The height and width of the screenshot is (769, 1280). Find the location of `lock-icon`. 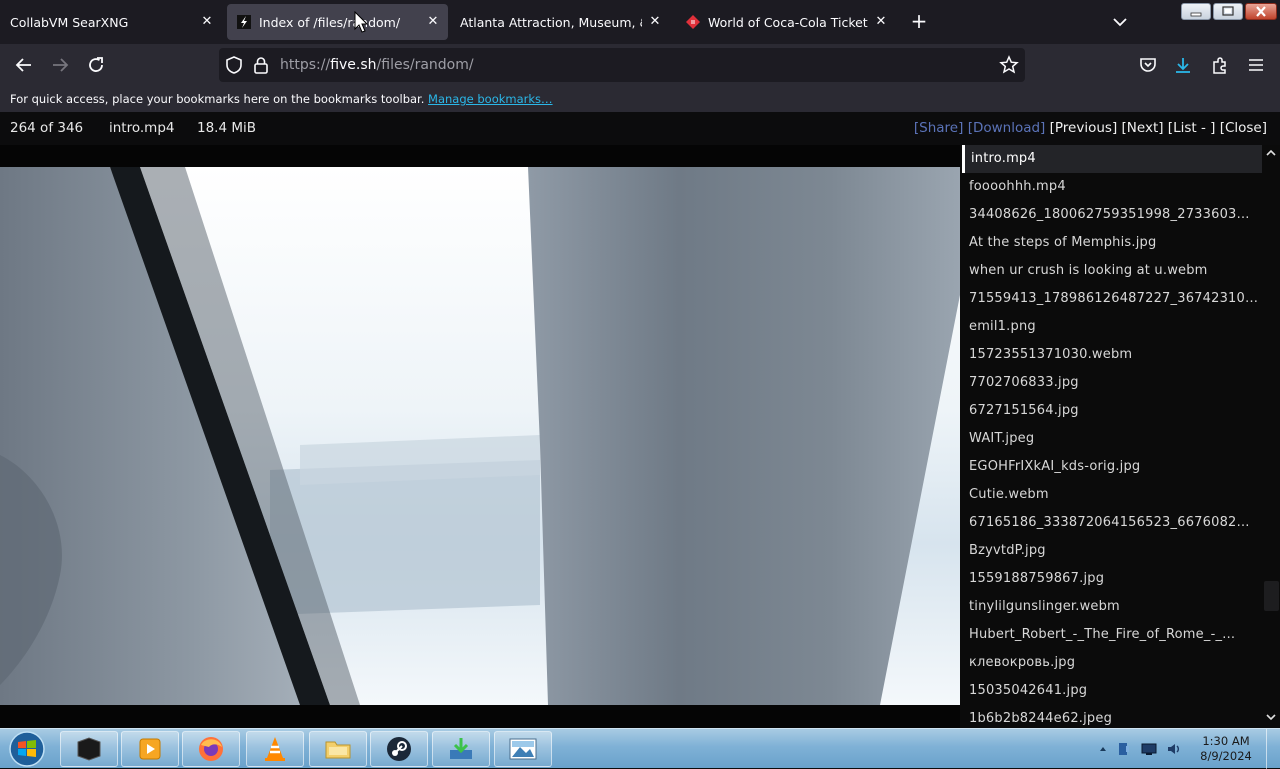

lock-icon is located at coordinates (261, 67).